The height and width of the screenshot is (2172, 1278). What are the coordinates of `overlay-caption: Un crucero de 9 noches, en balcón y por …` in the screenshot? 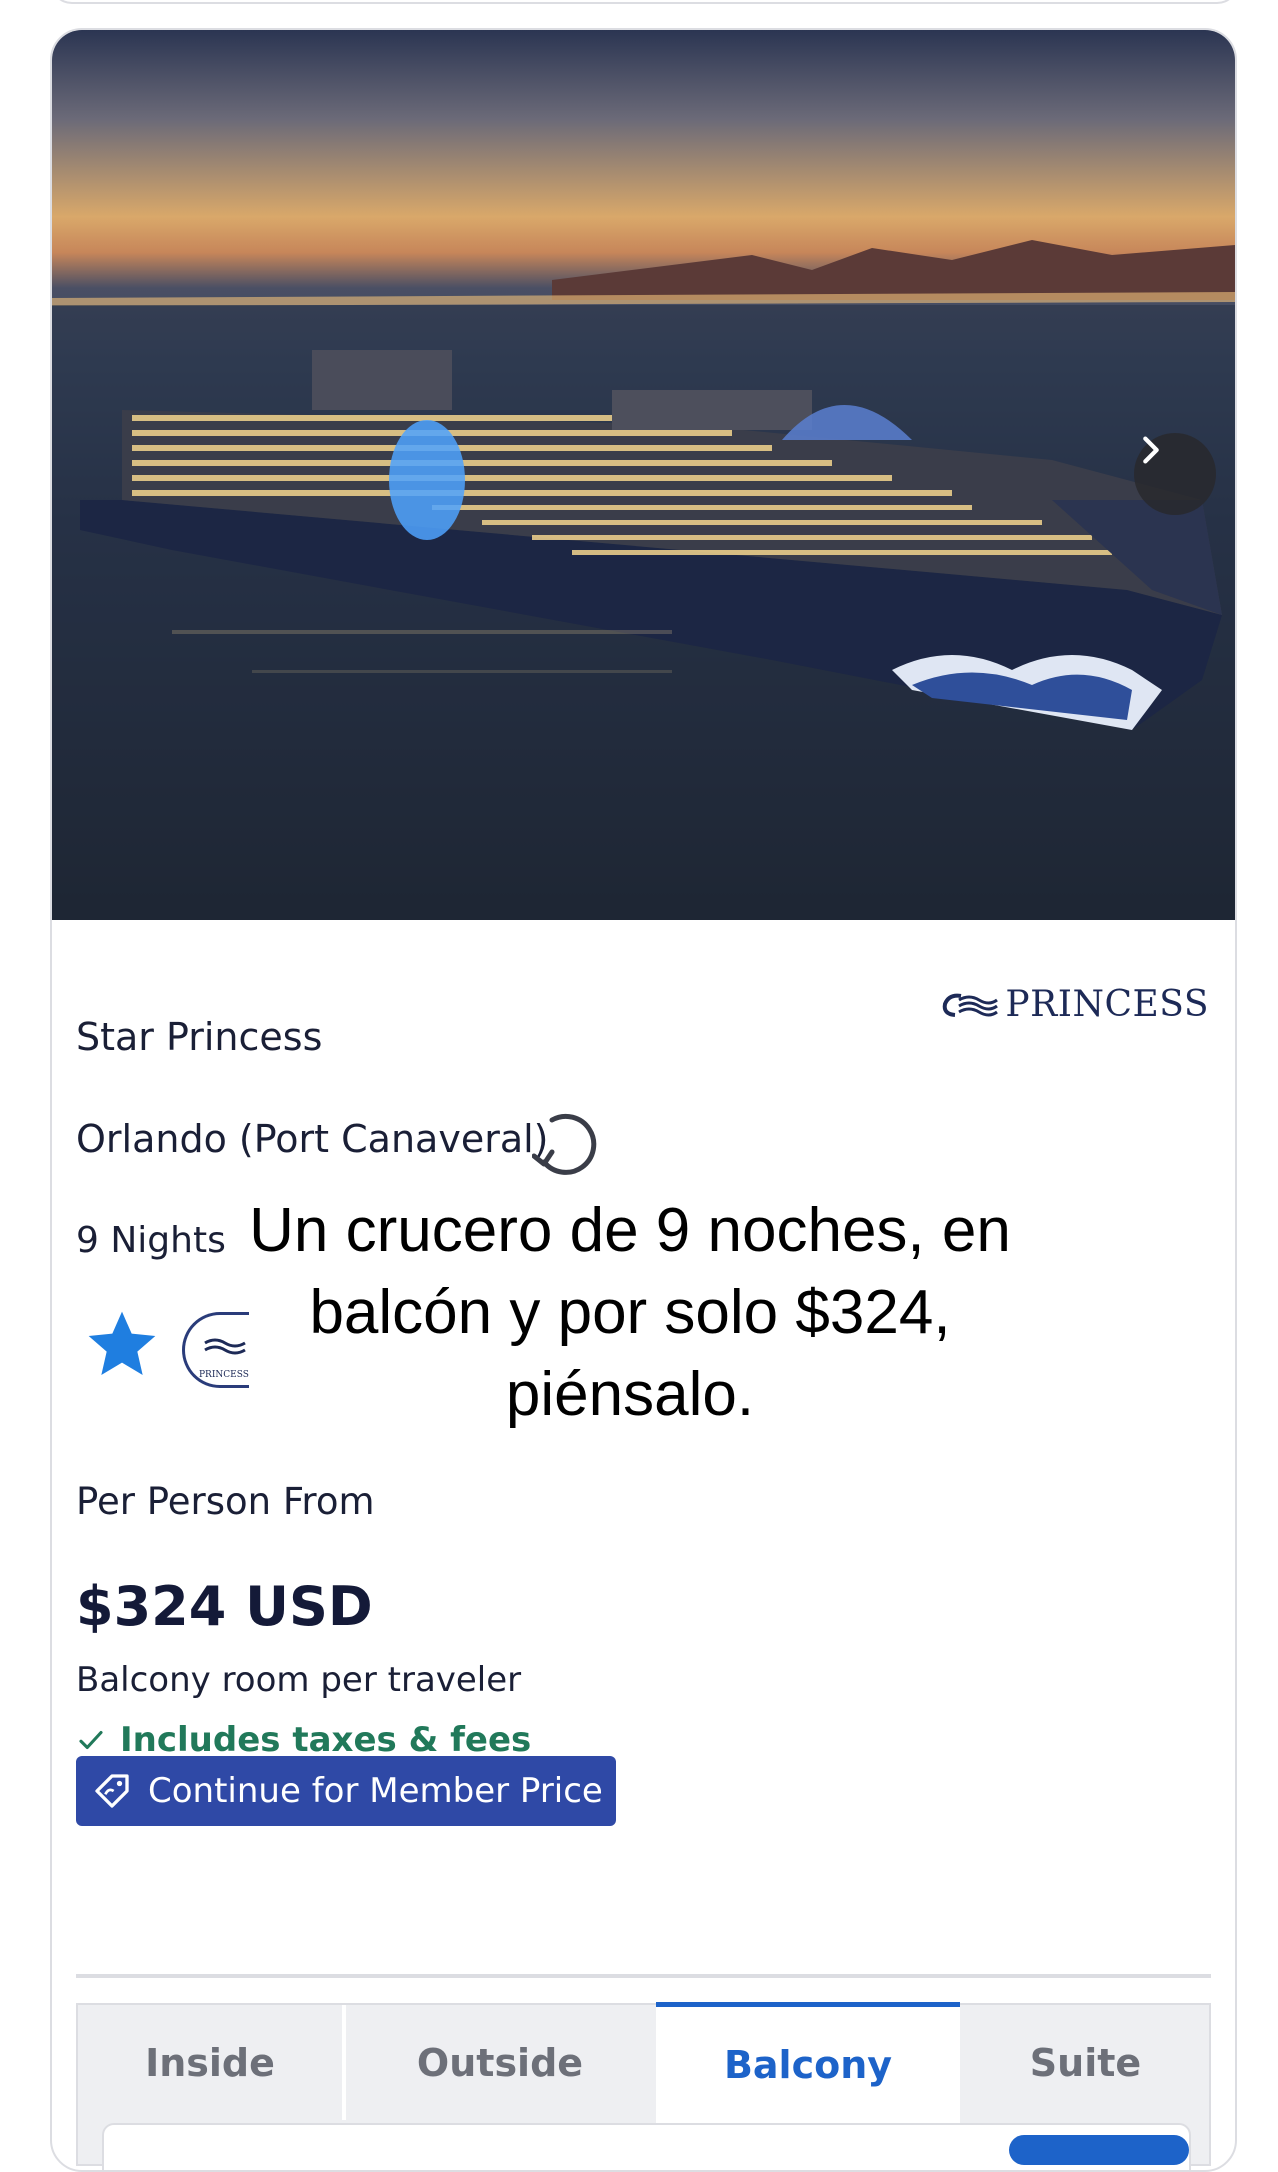 It's located at (630, 1313).